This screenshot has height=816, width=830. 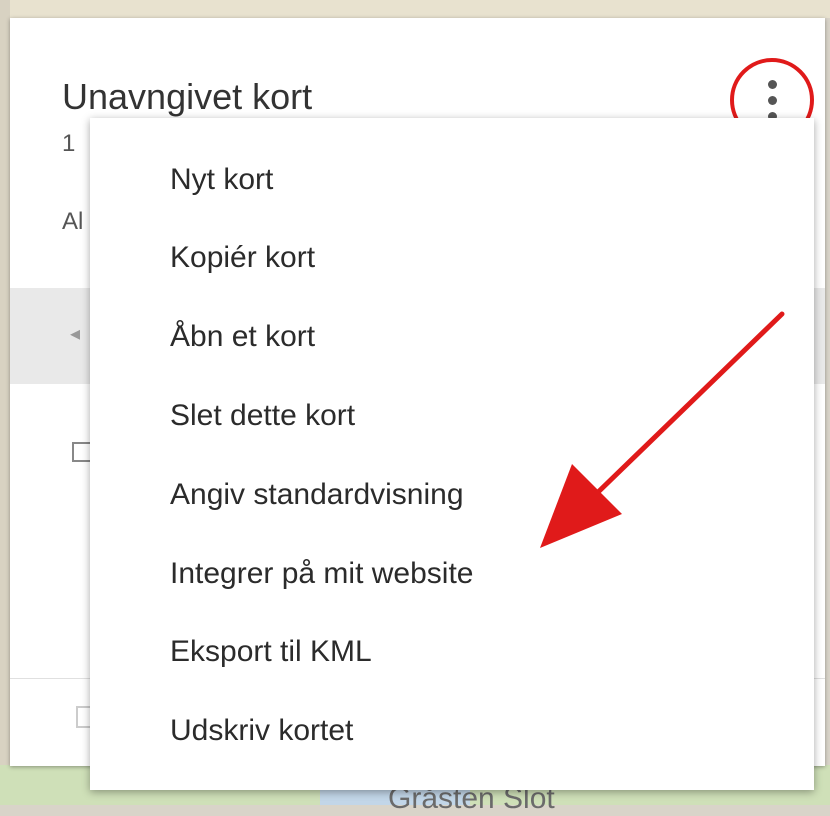 I want to click on map-background-left, so click(x=5, y=402).